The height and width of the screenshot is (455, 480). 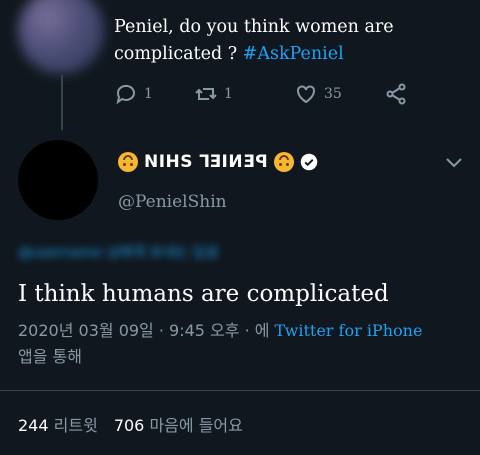 What do you see at coordinates (172, 202) in the screenshot?
I see `author-handle: @PenielShin` at bounding box center [172, 202].